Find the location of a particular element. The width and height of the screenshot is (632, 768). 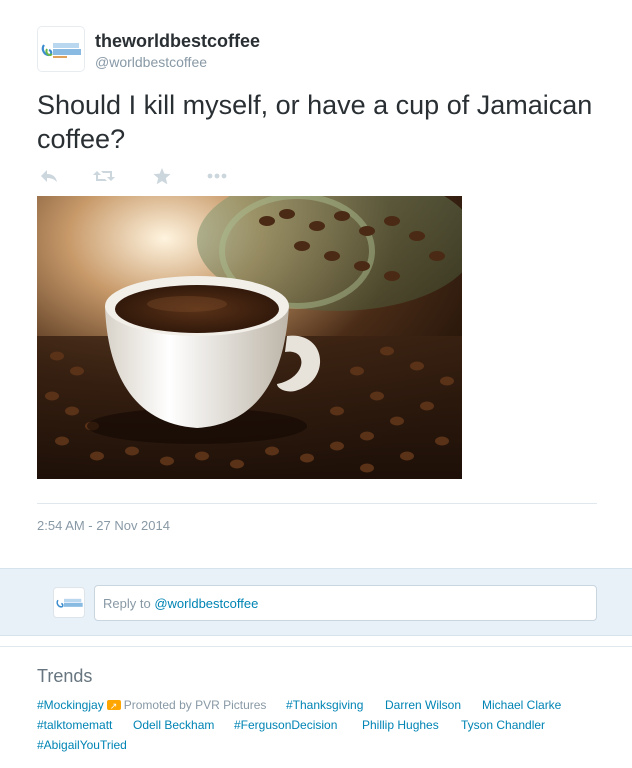

divider is located at coordinates (317, 503).